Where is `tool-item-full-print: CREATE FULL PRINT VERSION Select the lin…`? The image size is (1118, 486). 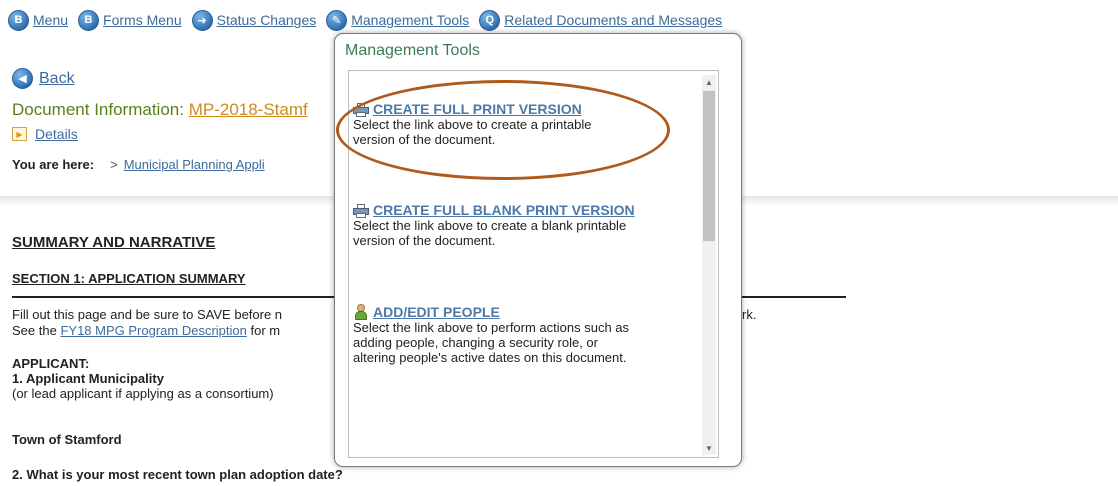
tool-item-full-print: CREATE FULL PRINT VERSION Select the lin… is located at coordinates (523, 124).